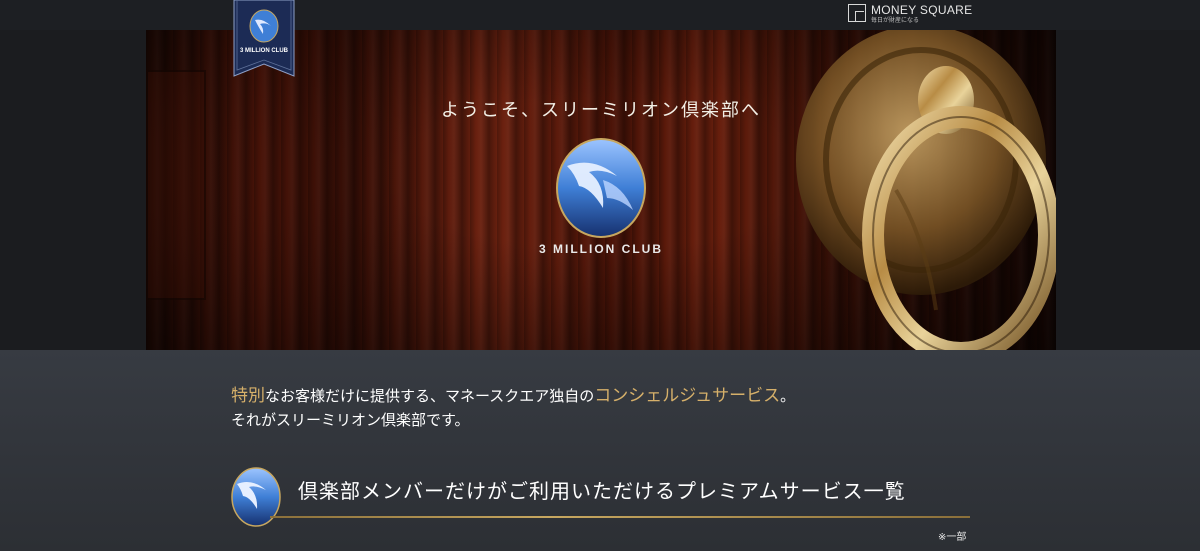  I want to click on intro-highlight-special: 特別, so click(248, 396).